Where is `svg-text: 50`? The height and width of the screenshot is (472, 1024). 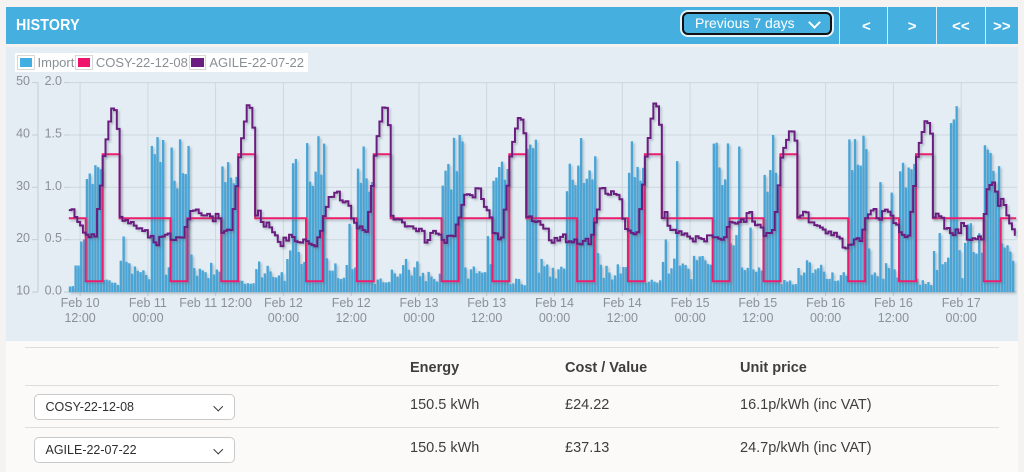 svg-text: 50 is located at coordinates (23, 81).